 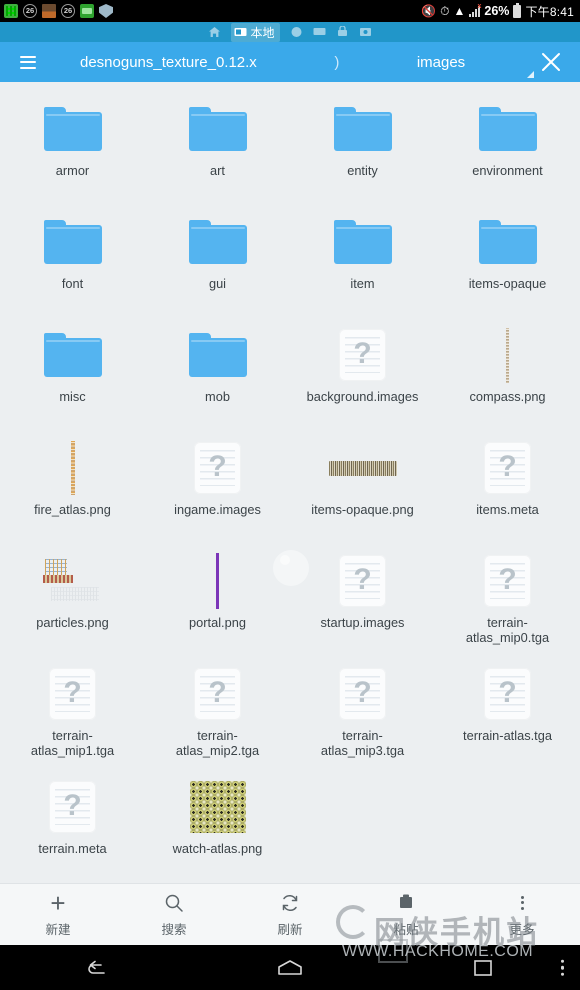 I want to click on file-label: gui, so click(x=217, y=283).